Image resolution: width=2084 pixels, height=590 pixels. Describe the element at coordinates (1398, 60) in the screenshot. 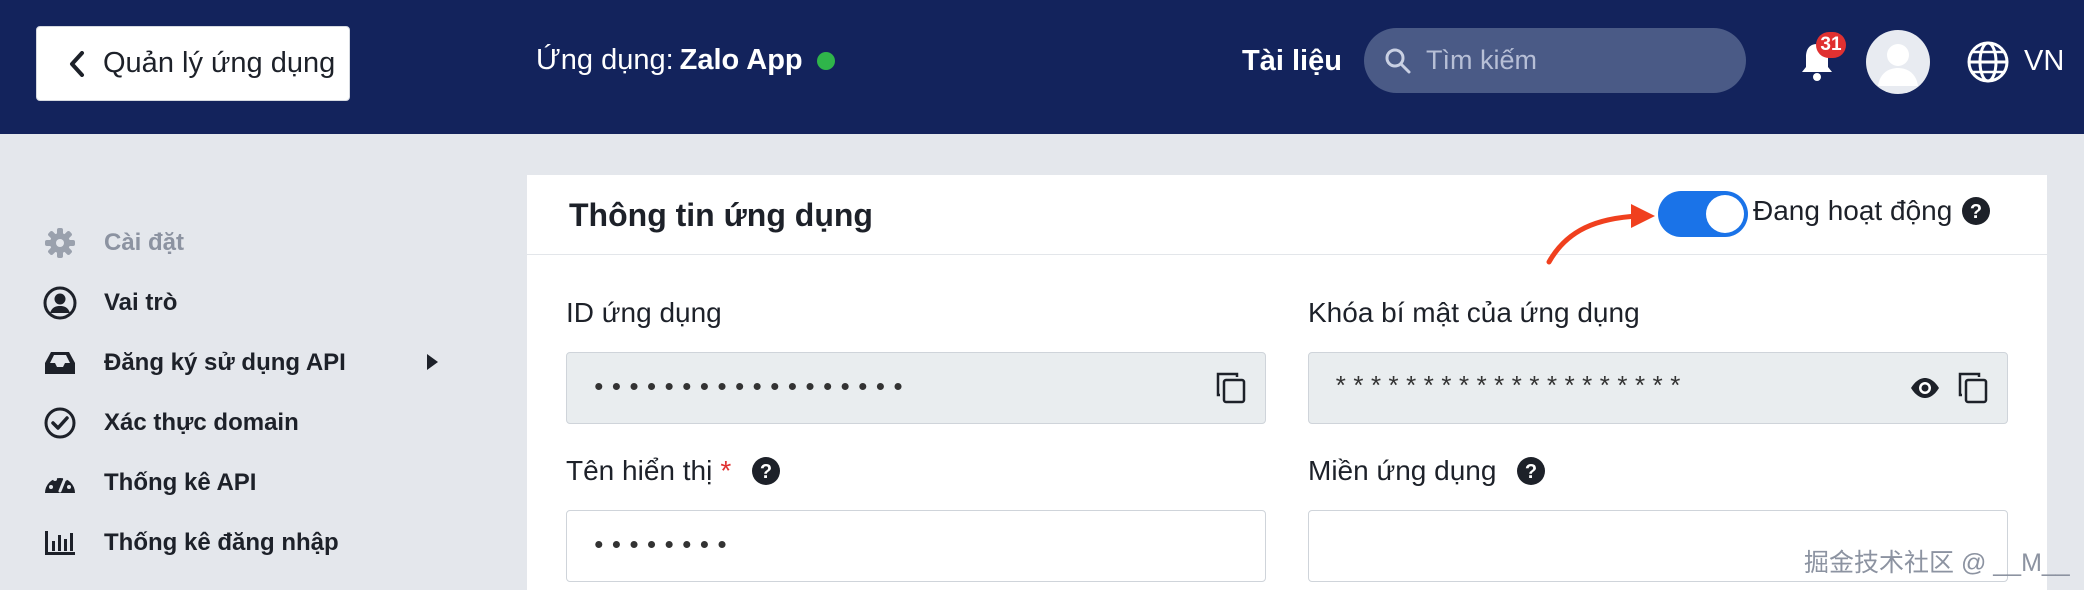

I see `search-icon` at that location.